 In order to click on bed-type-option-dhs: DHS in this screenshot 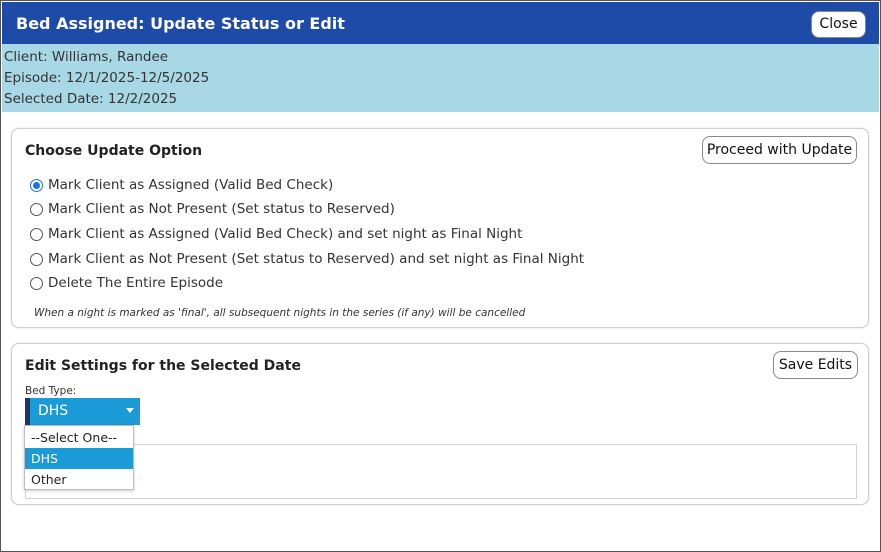, I will do `click(79, 458)`.